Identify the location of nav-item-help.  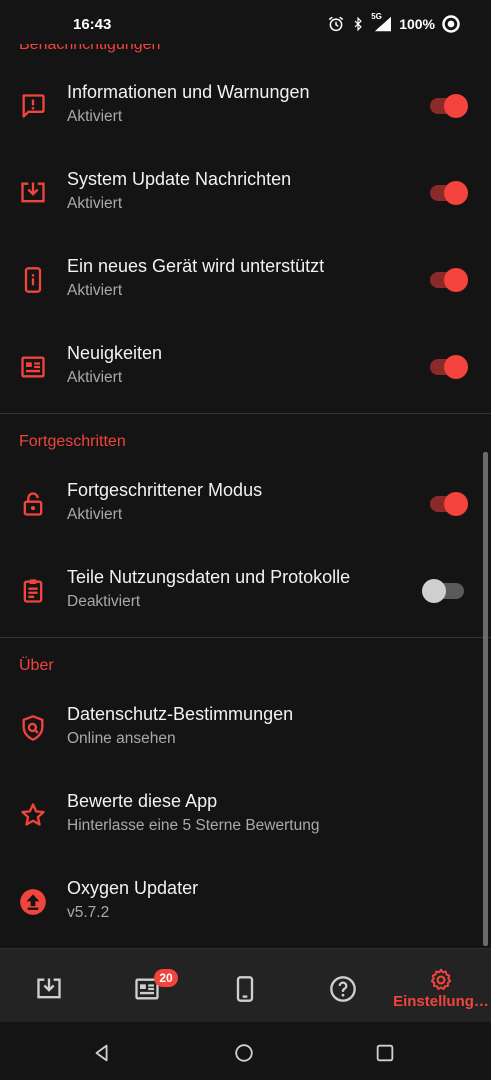
(343, 986).